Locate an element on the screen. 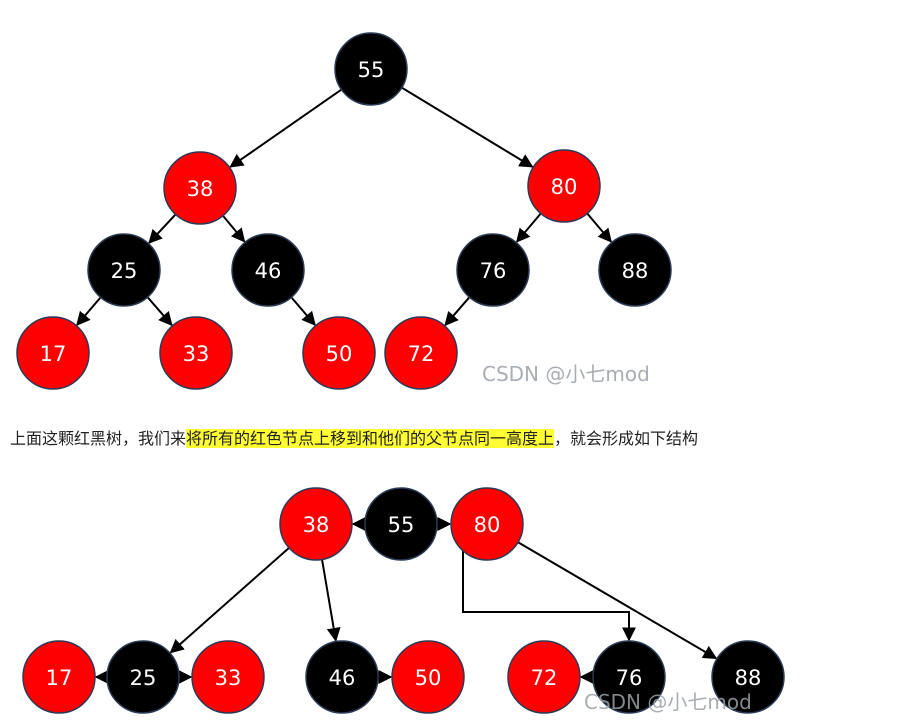 Image resolution: width=900 pixels, height=727 pixels. node-label-t2-88: 88 is located at coordinates (748, 678).